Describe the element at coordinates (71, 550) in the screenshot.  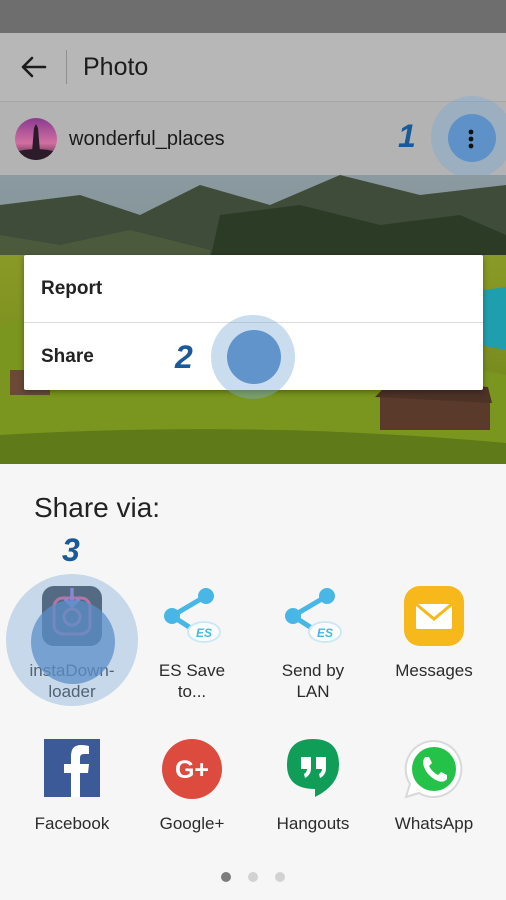
I see `step-number-3: 3` at that location.